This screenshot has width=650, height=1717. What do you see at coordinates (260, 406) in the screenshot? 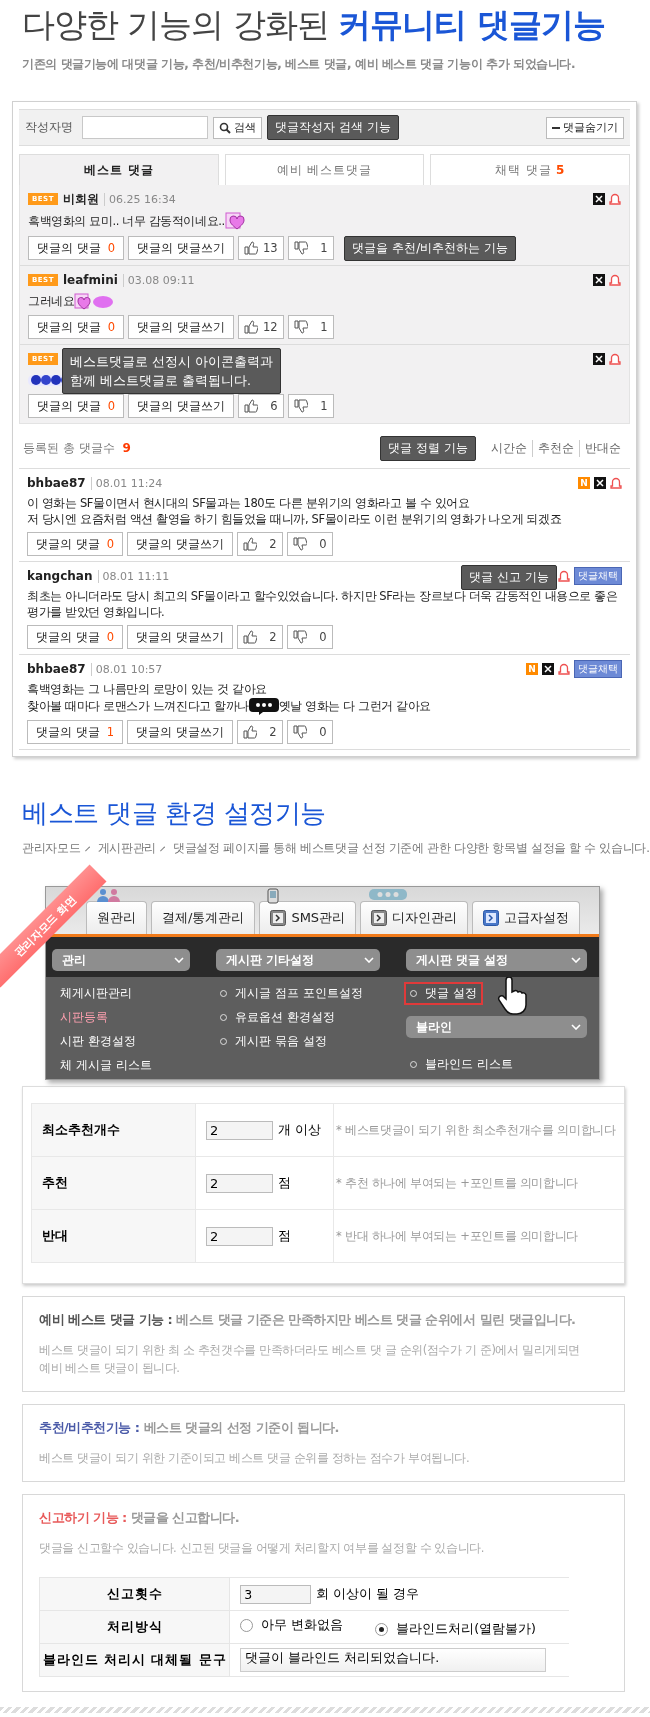
I see `like-button: 6` at bounding box center [260, 406].